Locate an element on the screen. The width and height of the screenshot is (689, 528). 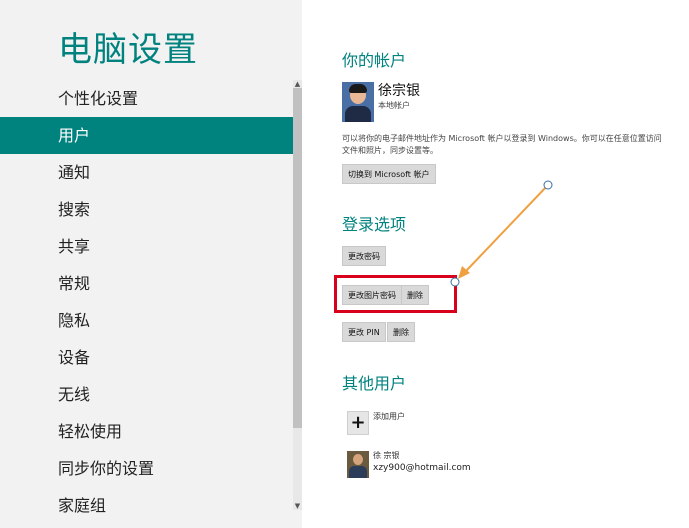
user-avatar is located at coordinates (358, 102).